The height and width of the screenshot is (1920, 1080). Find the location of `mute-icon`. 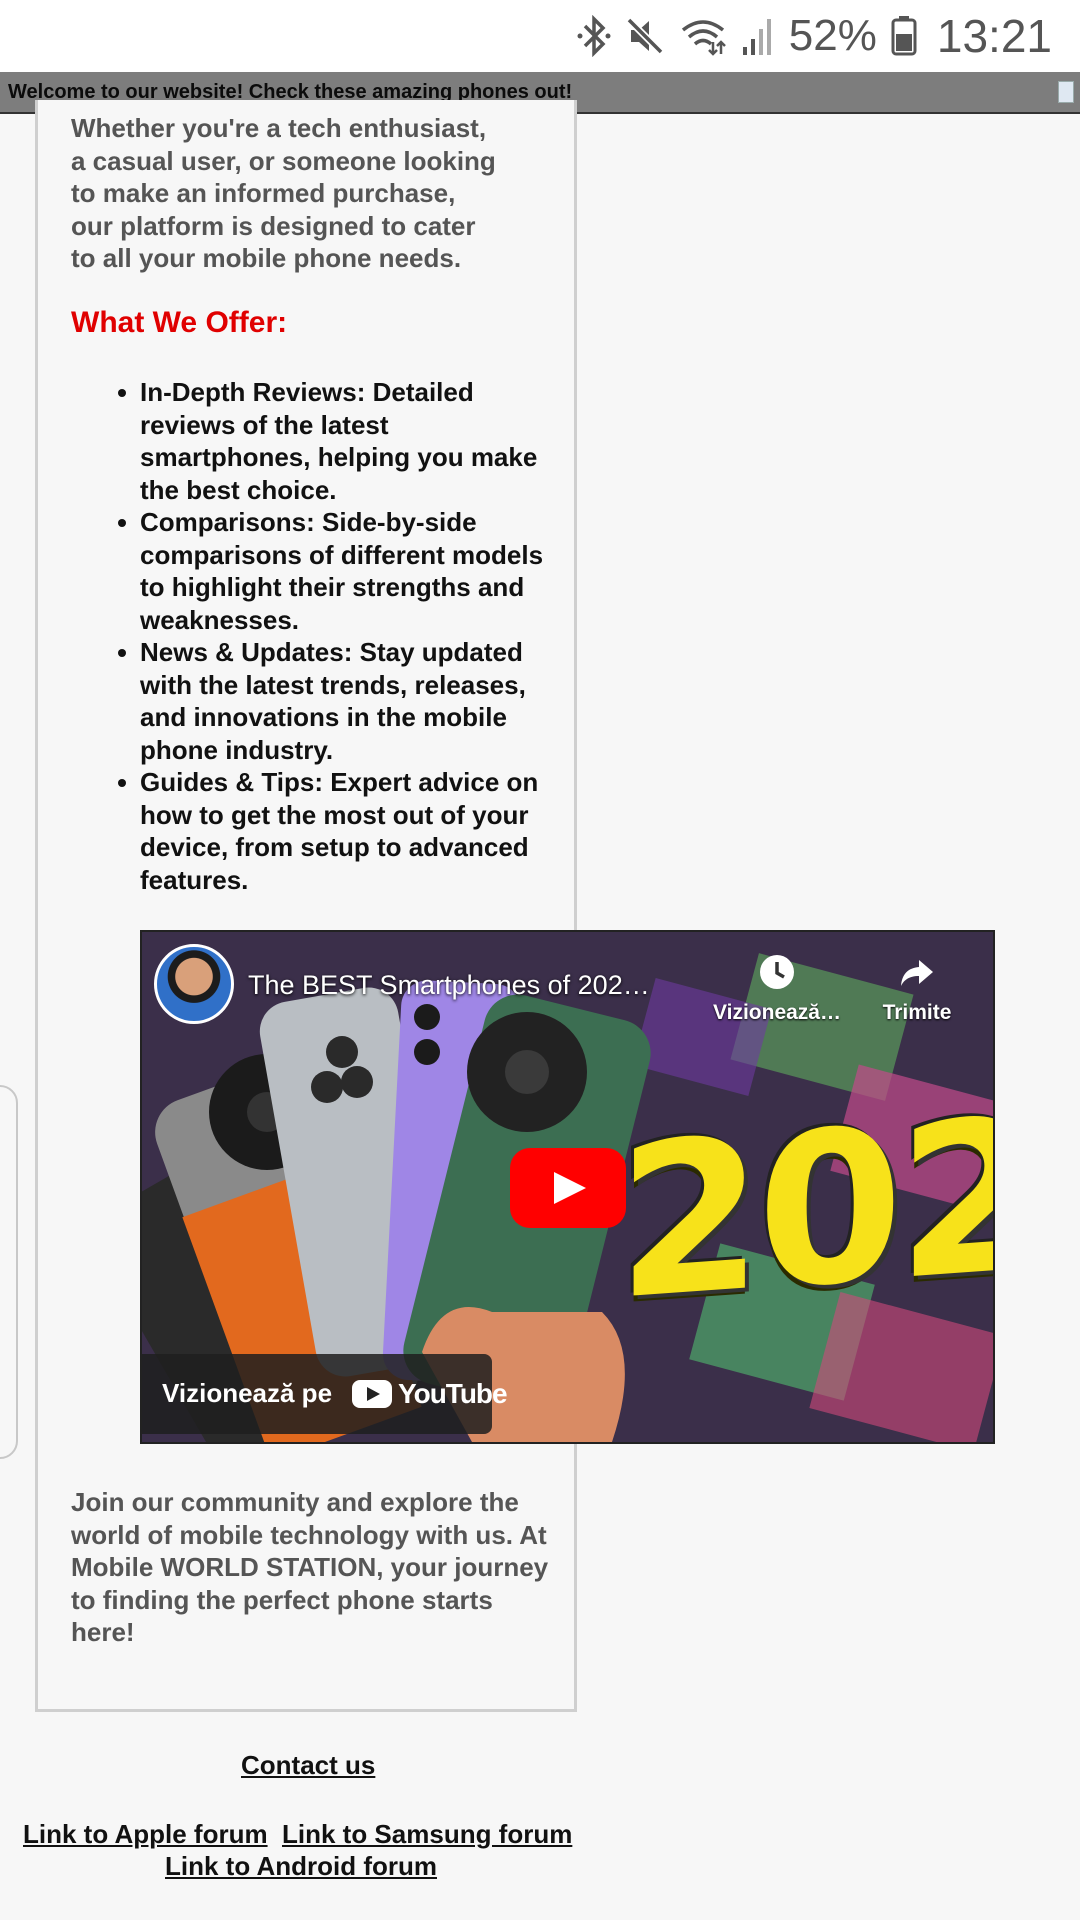

mute-icon is located at coordinates (645, 36).